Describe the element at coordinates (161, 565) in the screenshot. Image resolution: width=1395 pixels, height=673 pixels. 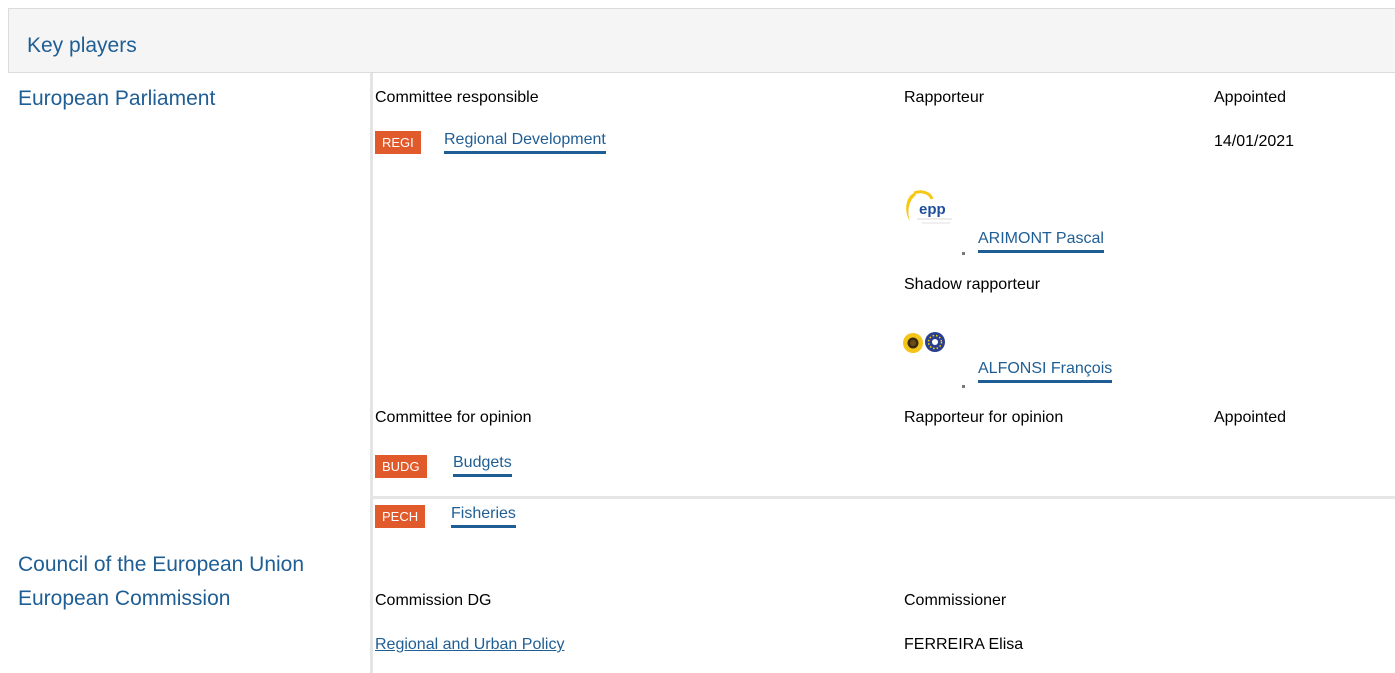
I see `institution-council: Council of the European Union` at that location.